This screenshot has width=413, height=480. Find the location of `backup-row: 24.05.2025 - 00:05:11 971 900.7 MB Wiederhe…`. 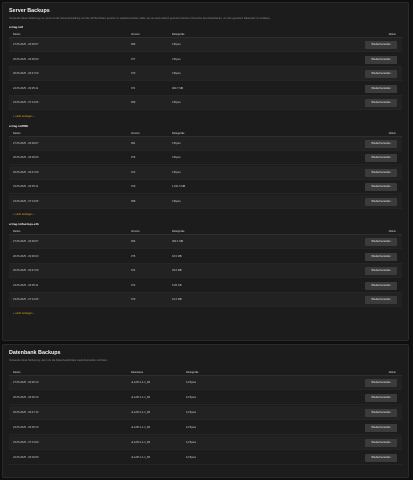

backup-row: 24.05.2025 - 00:05:11 971 900.7 MB Wiederhe… is located at coordinates (205, 89).